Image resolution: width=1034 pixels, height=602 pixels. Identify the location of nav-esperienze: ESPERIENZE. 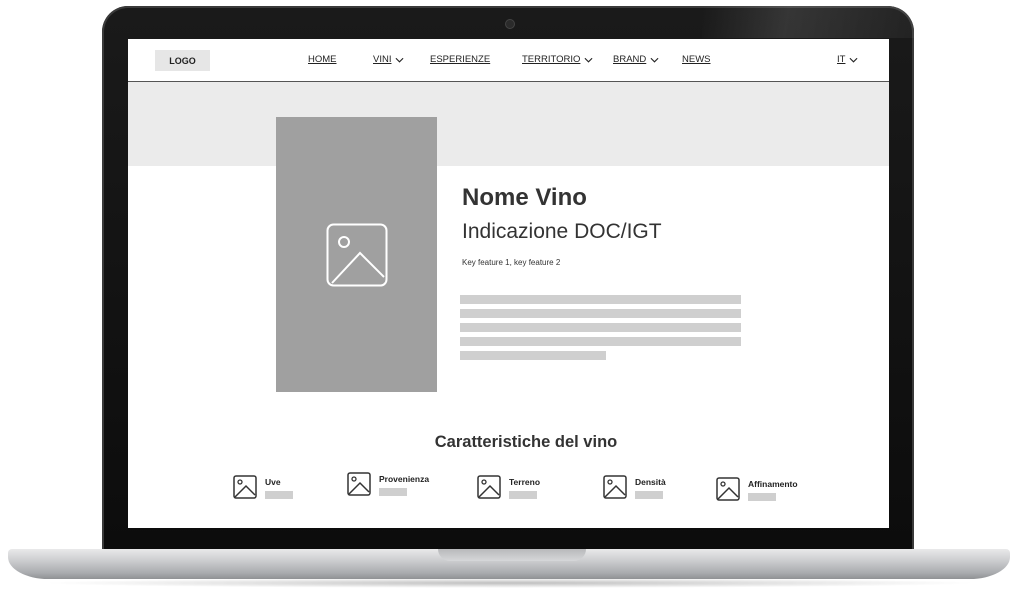
(460, 59).